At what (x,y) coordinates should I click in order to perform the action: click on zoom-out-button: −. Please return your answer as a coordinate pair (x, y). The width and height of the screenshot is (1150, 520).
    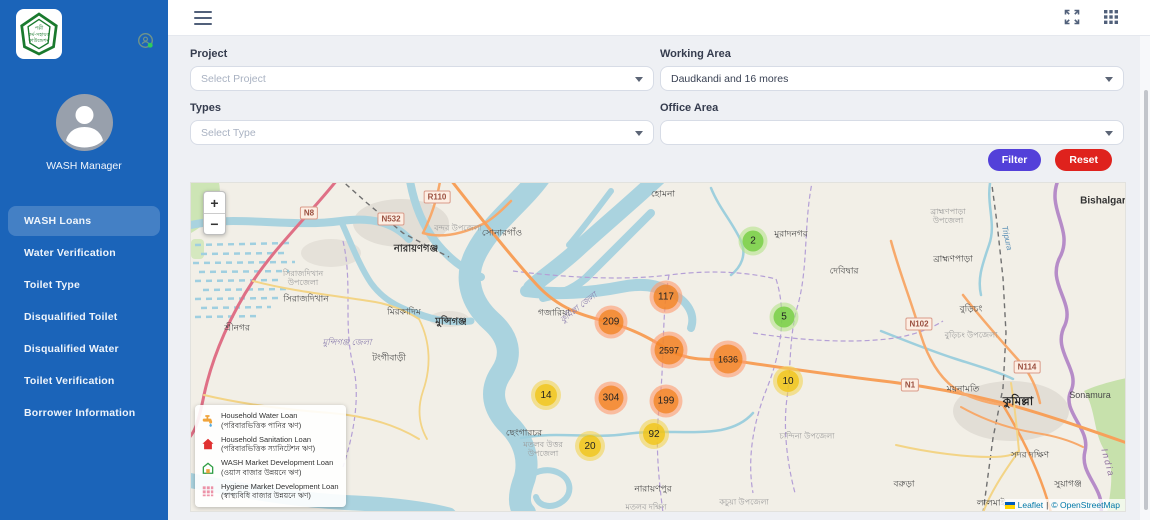
    Looking at the image, I should click on (214, 223).